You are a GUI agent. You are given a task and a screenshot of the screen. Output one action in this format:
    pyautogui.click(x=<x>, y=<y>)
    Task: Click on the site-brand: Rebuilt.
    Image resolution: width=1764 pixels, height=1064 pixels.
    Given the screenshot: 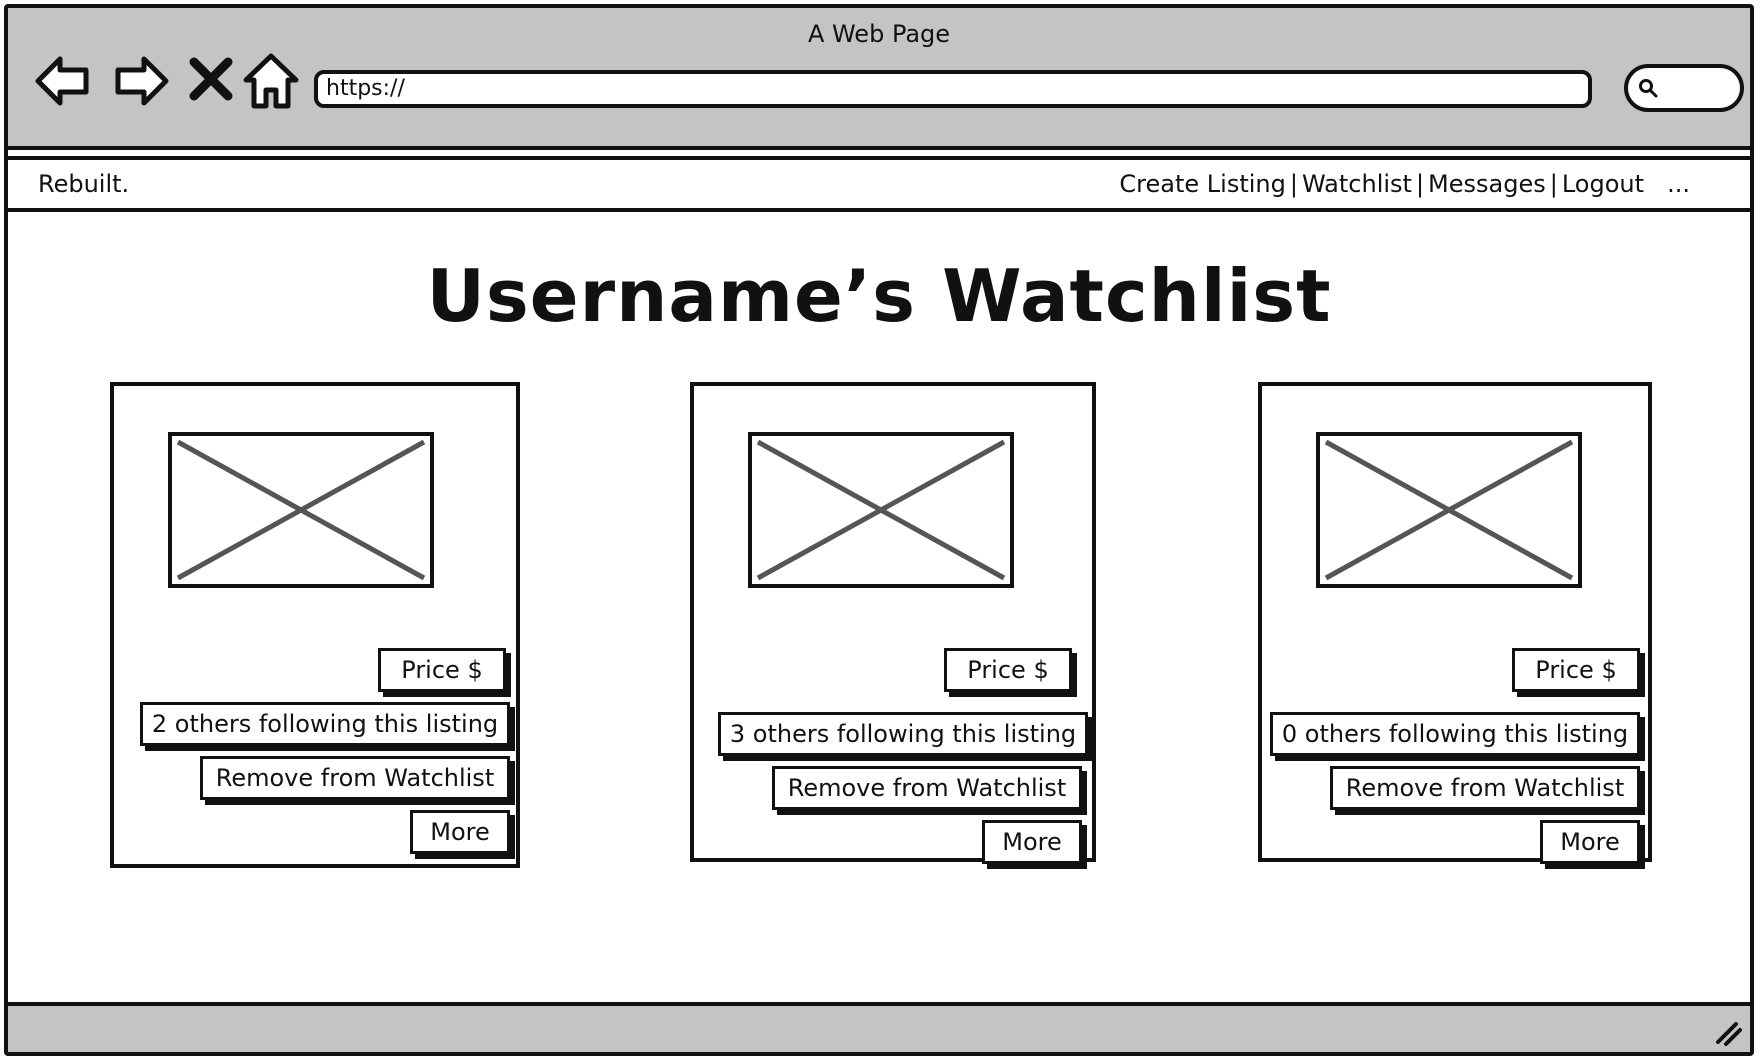 What is the action you would take?
    pyautogui.click(x=83, y=184)
    